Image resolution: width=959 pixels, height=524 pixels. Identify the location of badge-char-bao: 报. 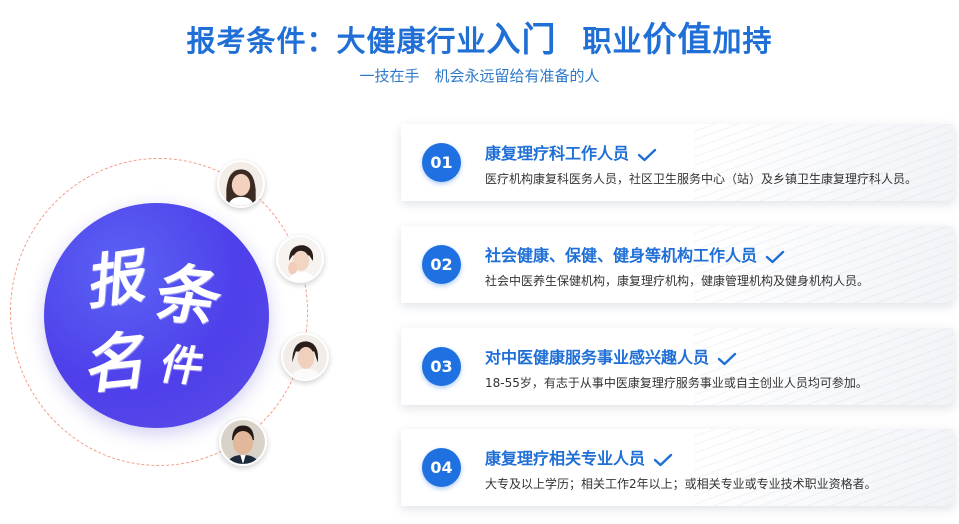
(118, 279).